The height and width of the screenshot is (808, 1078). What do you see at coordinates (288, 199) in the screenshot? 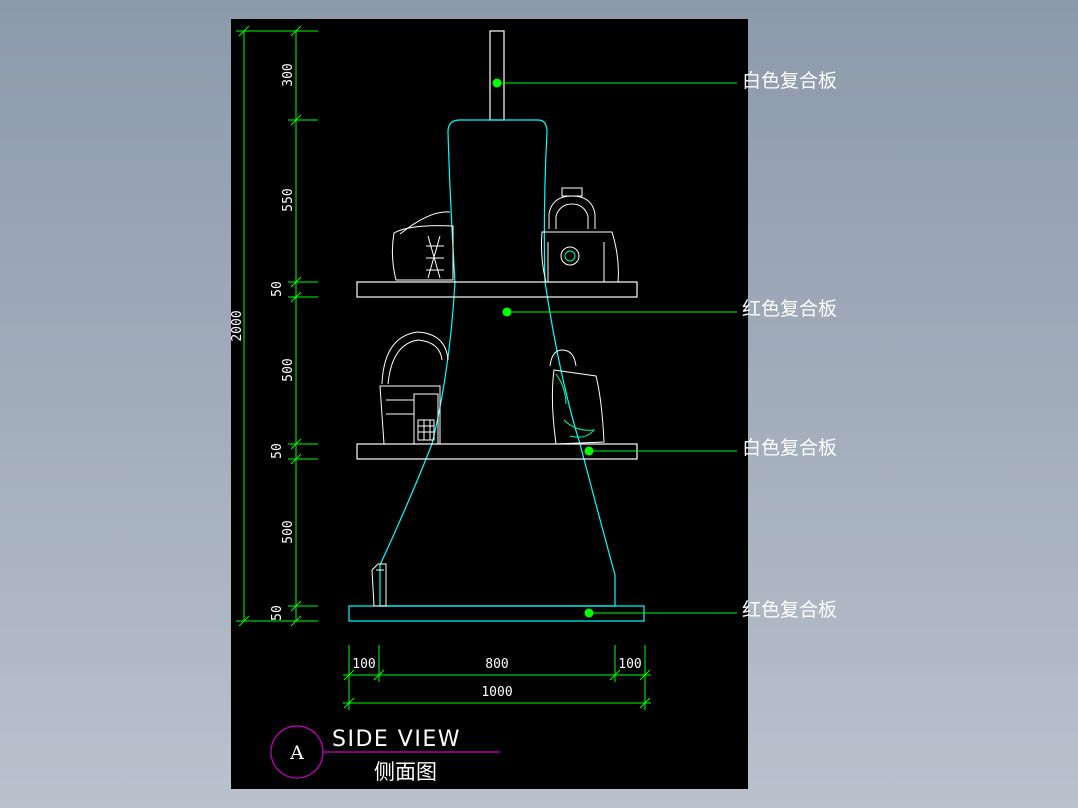
I see `dim-v-550: 550` at bounding box center [288, 199].